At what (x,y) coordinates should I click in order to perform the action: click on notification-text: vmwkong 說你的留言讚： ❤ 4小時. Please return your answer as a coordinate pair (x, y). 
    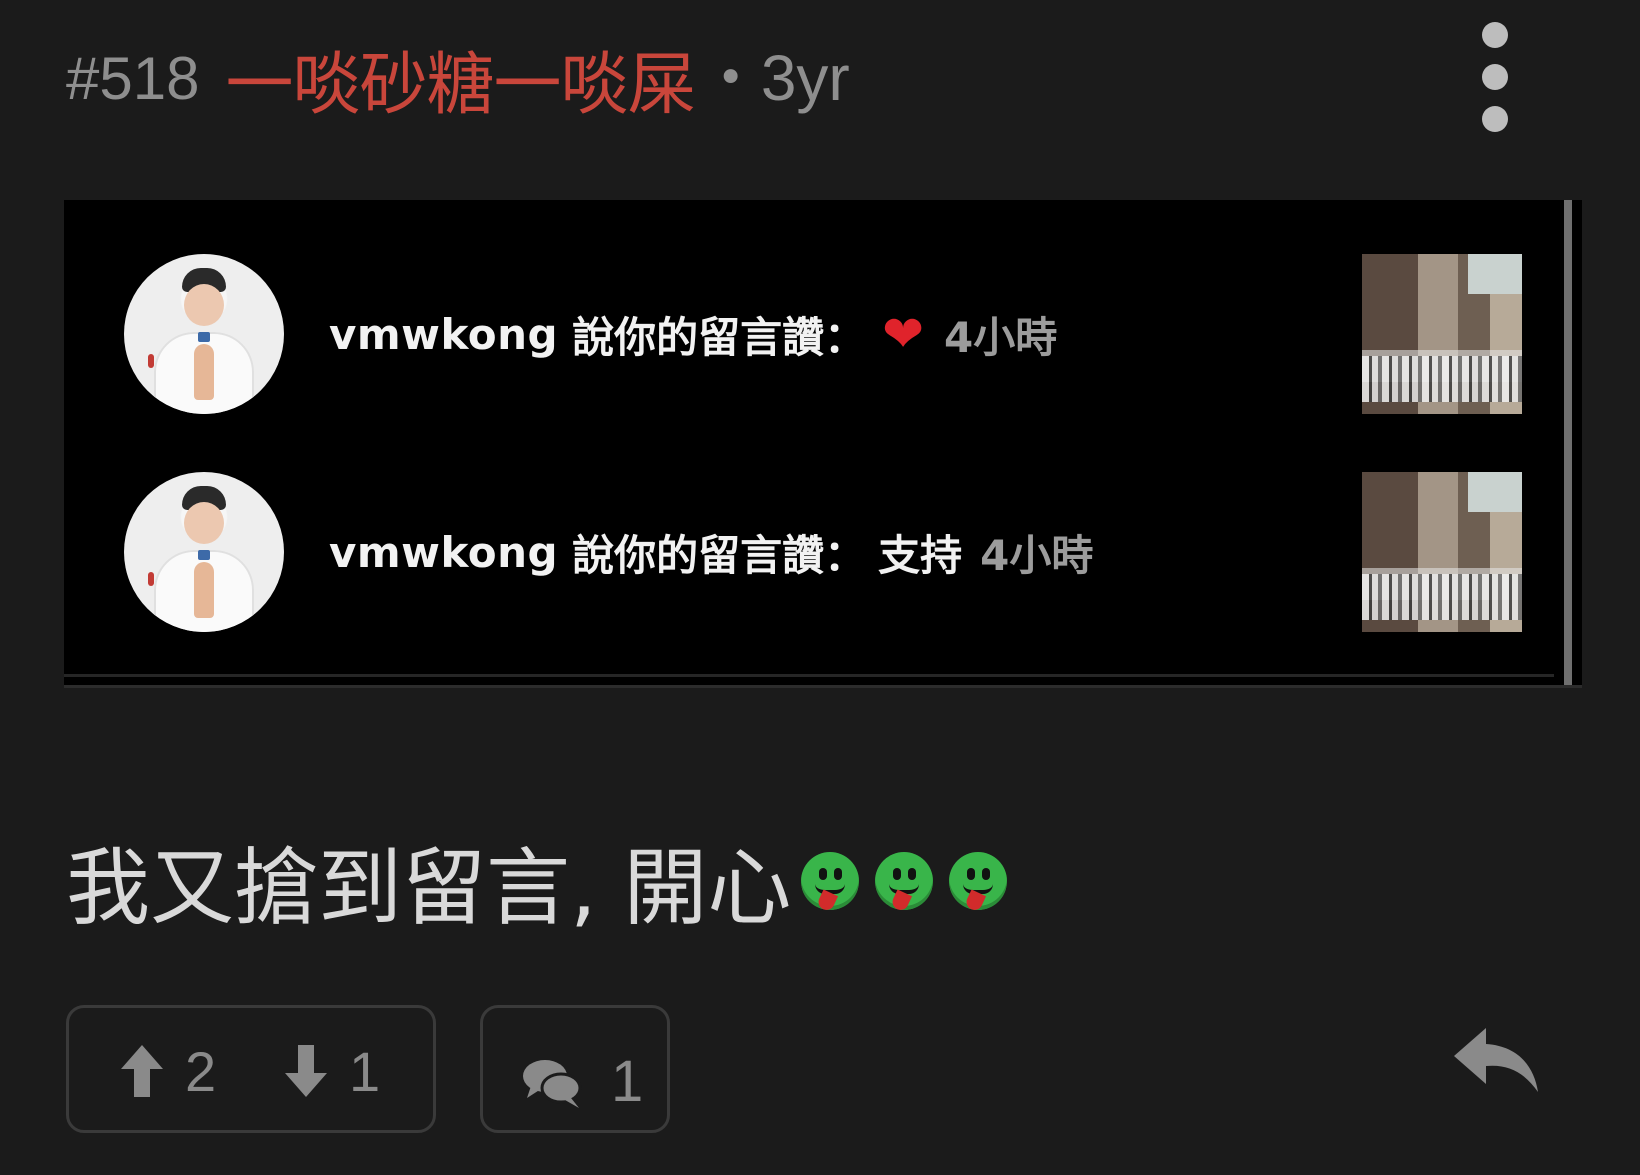
    Looking at the image, I should click on (693, 334).